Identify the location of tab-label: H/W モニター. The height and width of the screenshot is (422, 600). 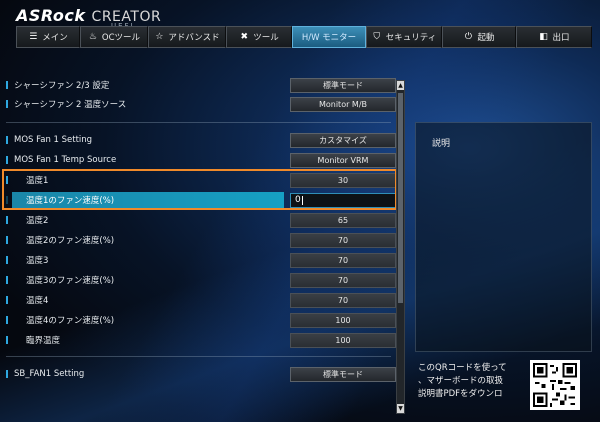
(329, 38).